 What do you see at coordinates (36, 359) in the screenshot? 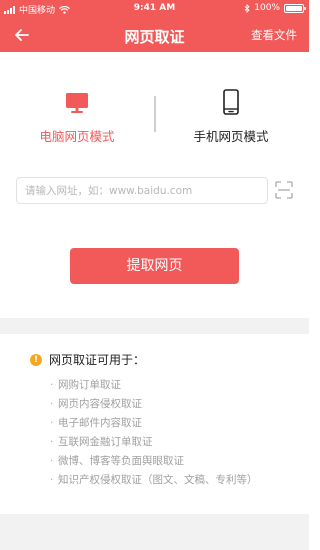
I see `info-icon: !` at bounding box center [36, 359].